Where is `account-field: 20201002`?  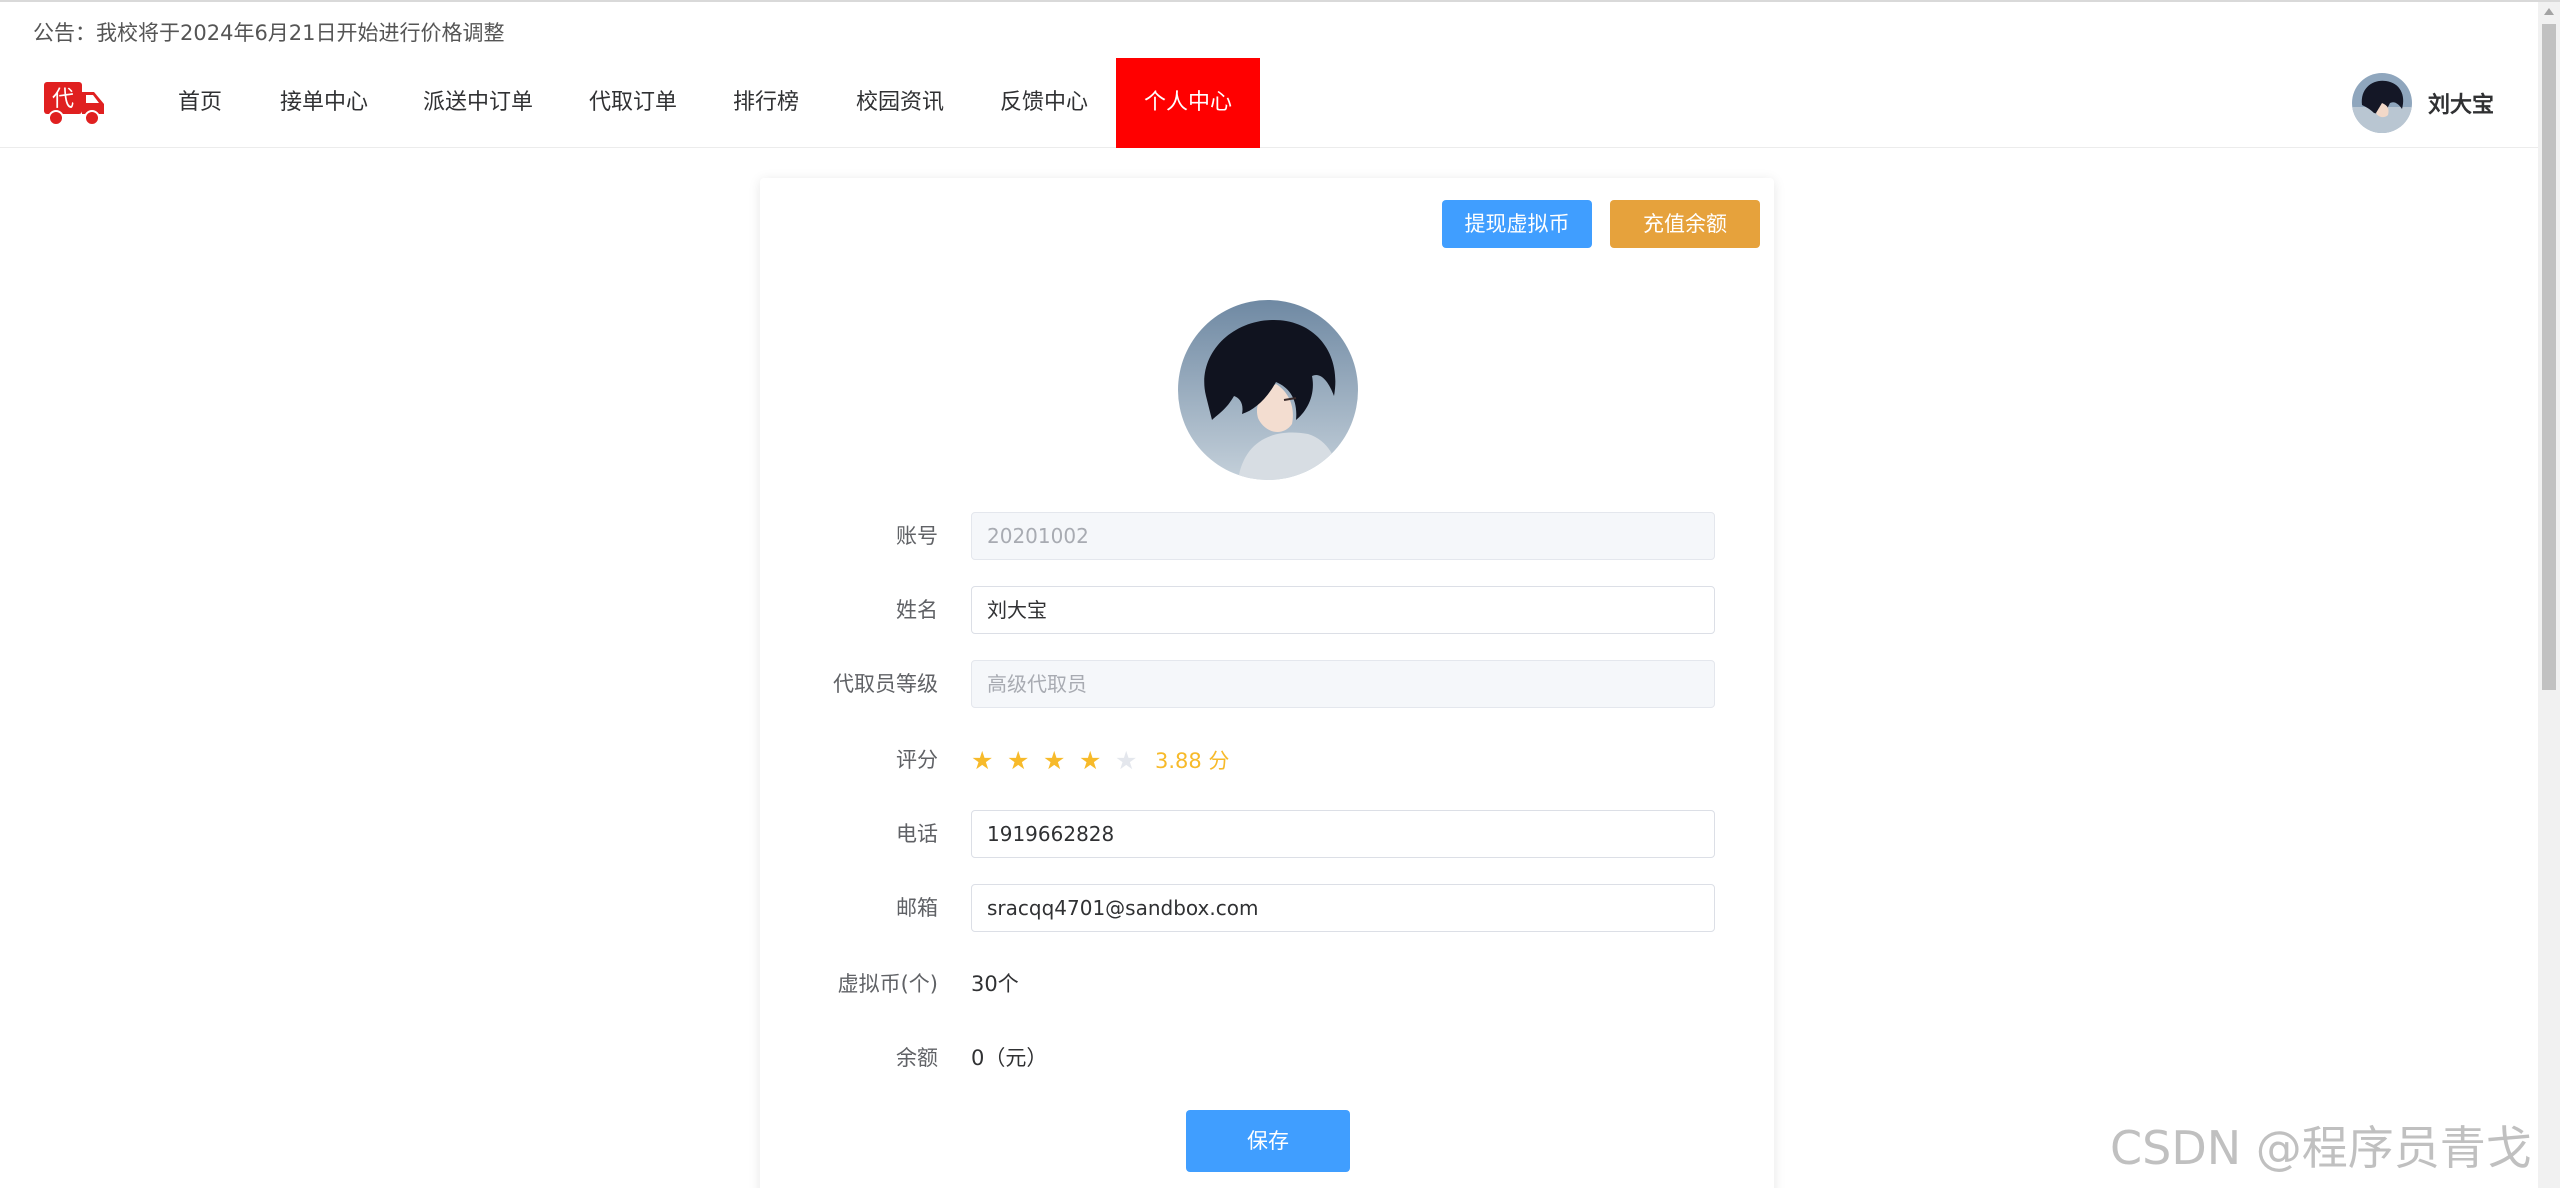
account-field: 20201002 is located at coordinates (1343, 536).